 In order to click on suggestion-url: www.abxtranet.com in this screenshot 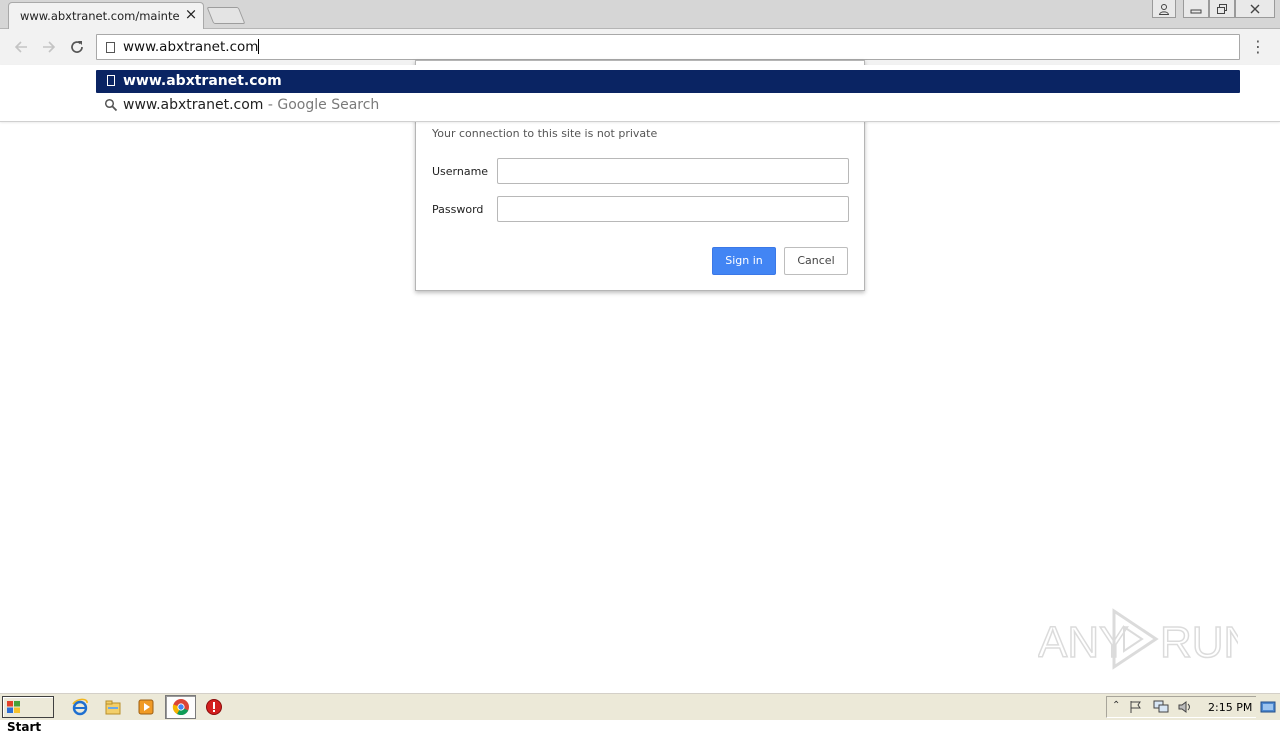, I will do `click(668, 81)`.